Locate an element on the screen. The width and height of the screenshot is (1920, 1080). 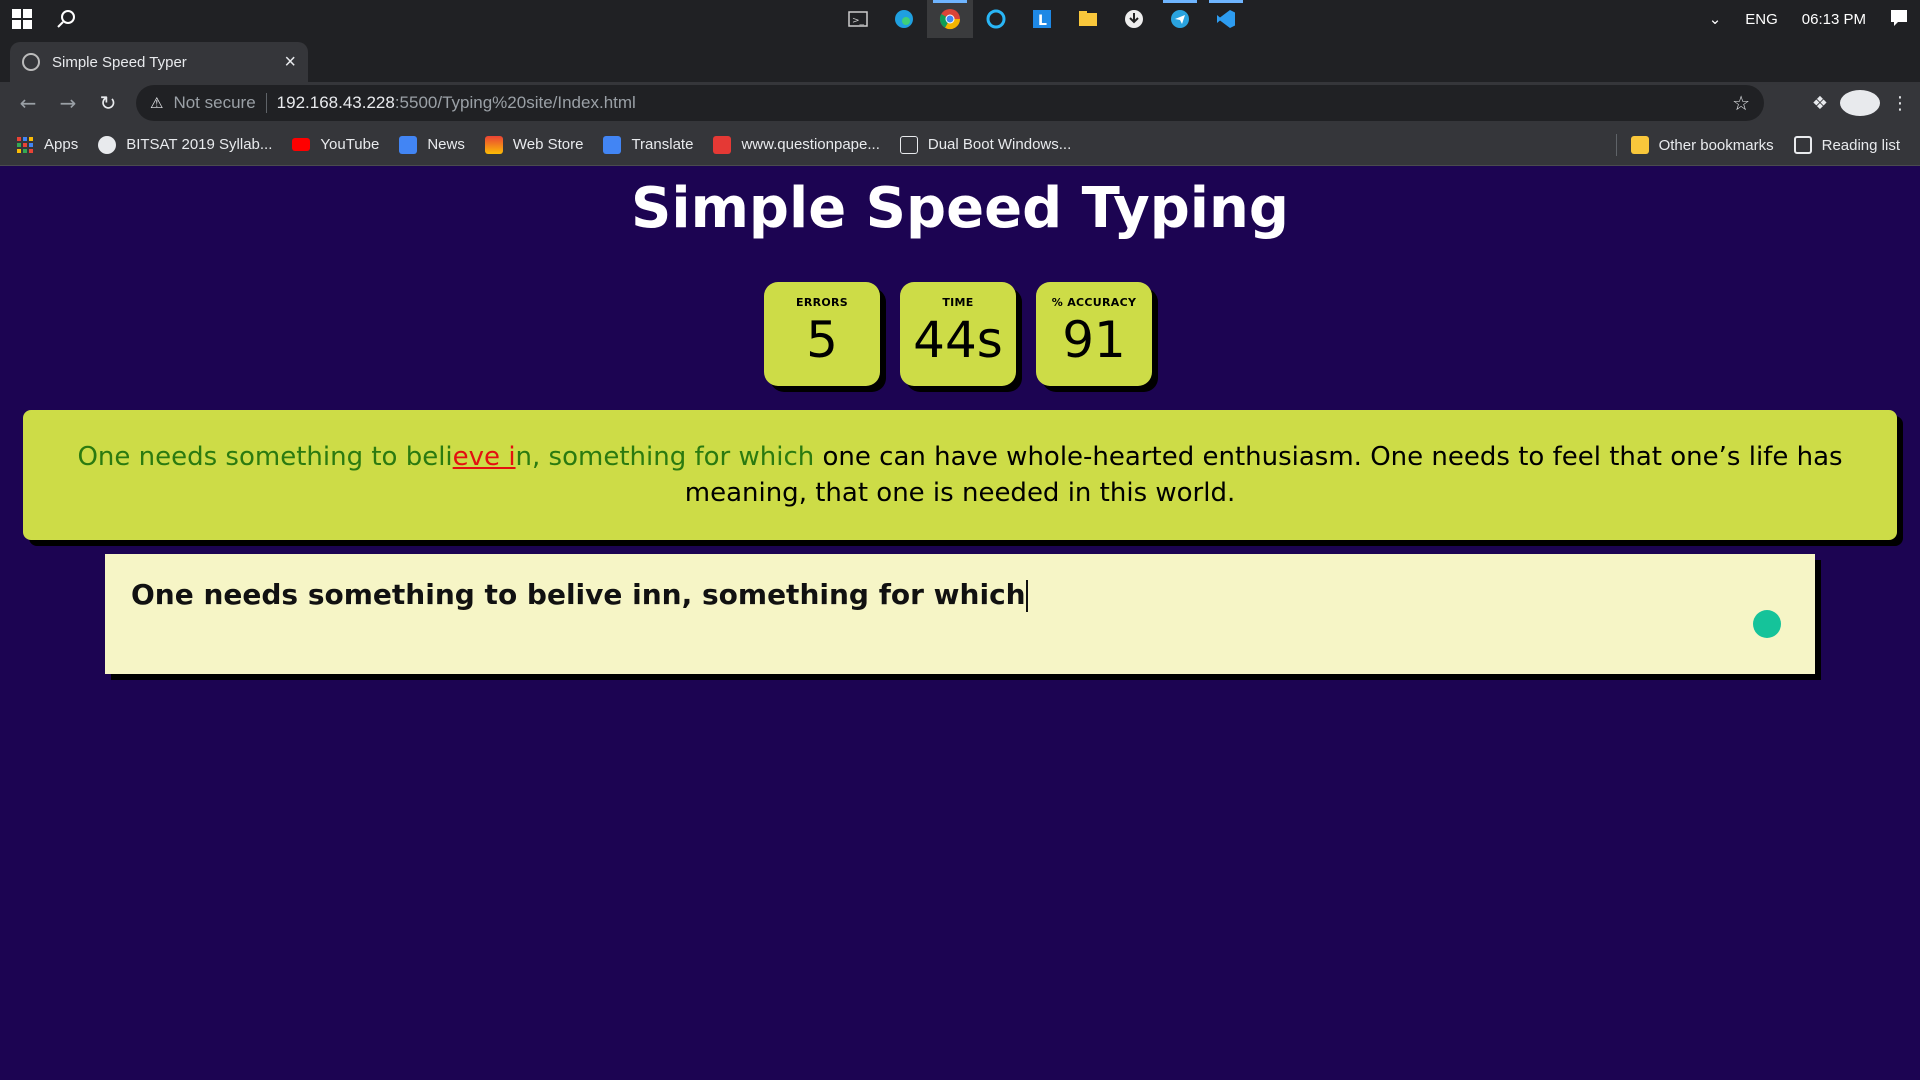
bookmark-label: YouTube is located at coordinates (350, 144).